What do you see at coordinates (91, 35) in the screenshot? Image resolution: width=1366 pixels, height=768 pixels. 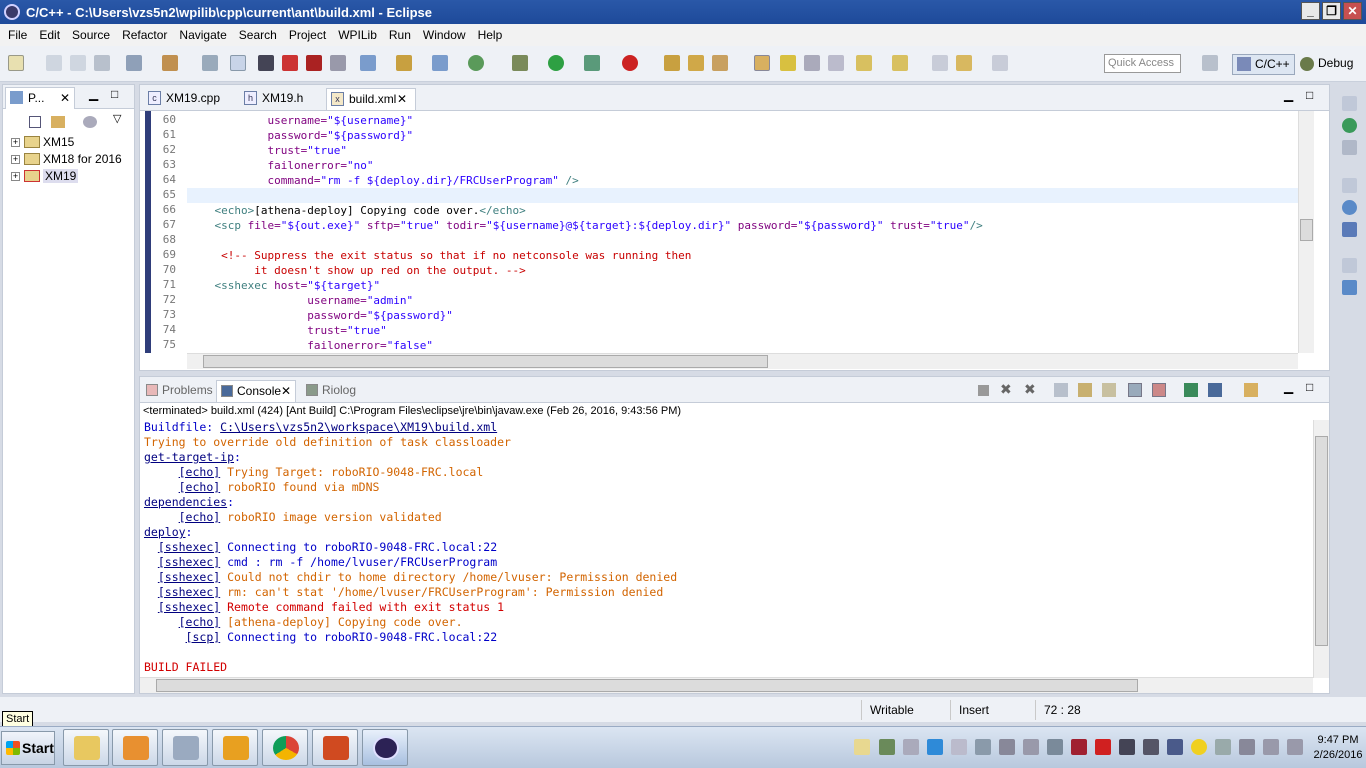 I see `menu-source: Source` at bounding box center [91, 35].